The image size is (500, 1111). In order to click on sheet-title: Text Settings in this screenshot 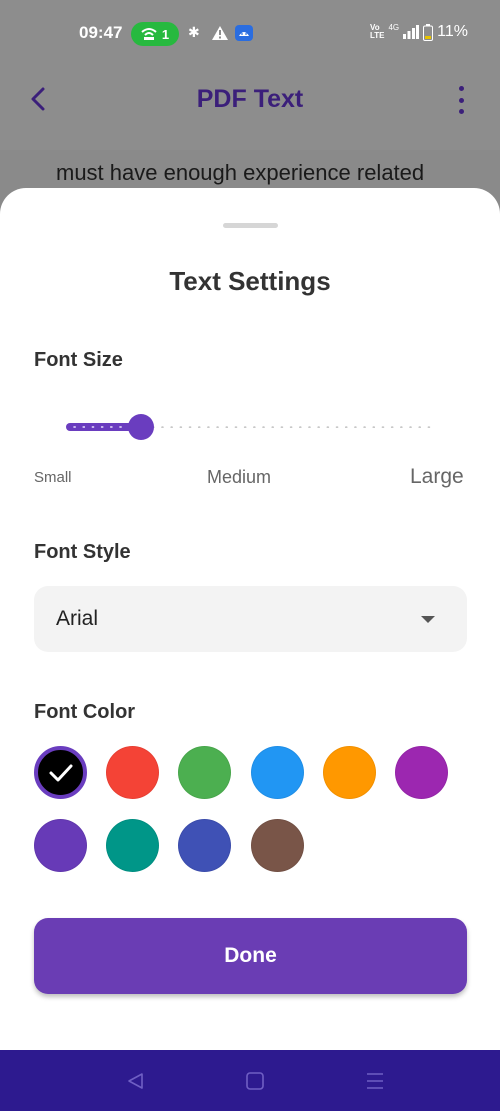, I will do `click(250, 281)`.